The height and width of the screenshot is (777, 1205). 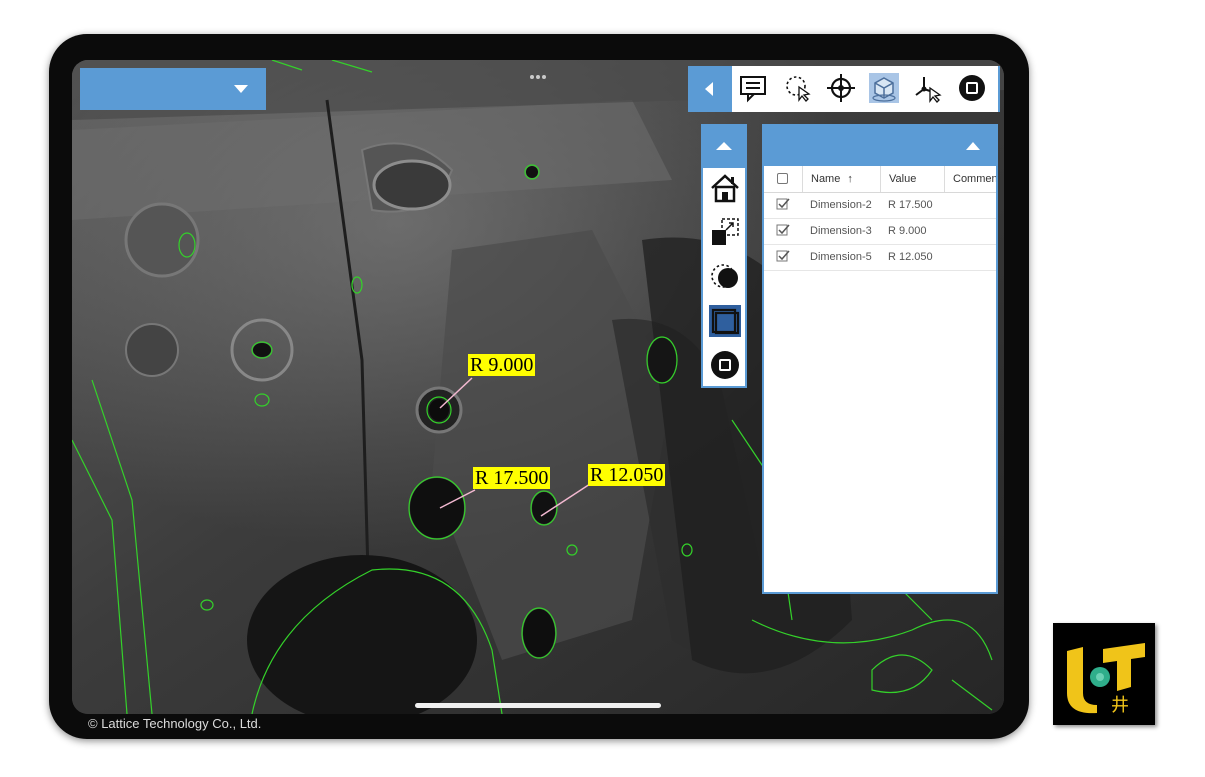 I want to click on home-button, so click(x=725, y=188).